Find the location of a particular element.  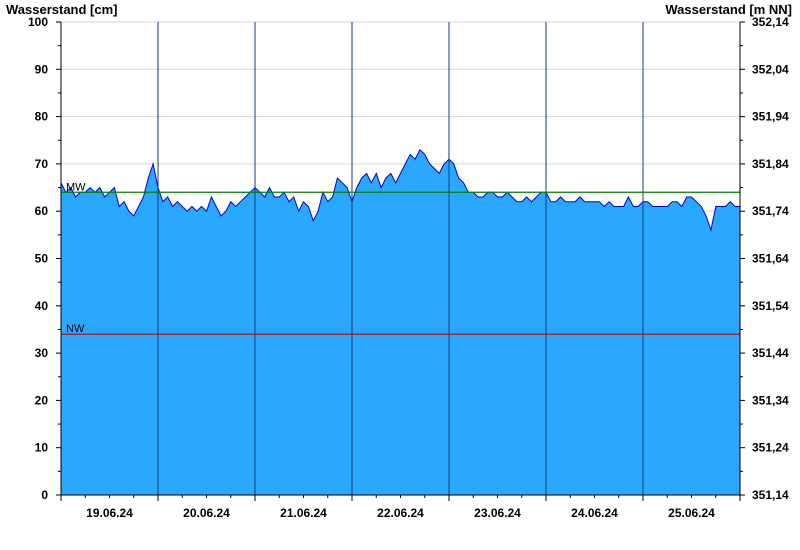

y-tick-label-left: 40 is located at coordinates (42, 306).